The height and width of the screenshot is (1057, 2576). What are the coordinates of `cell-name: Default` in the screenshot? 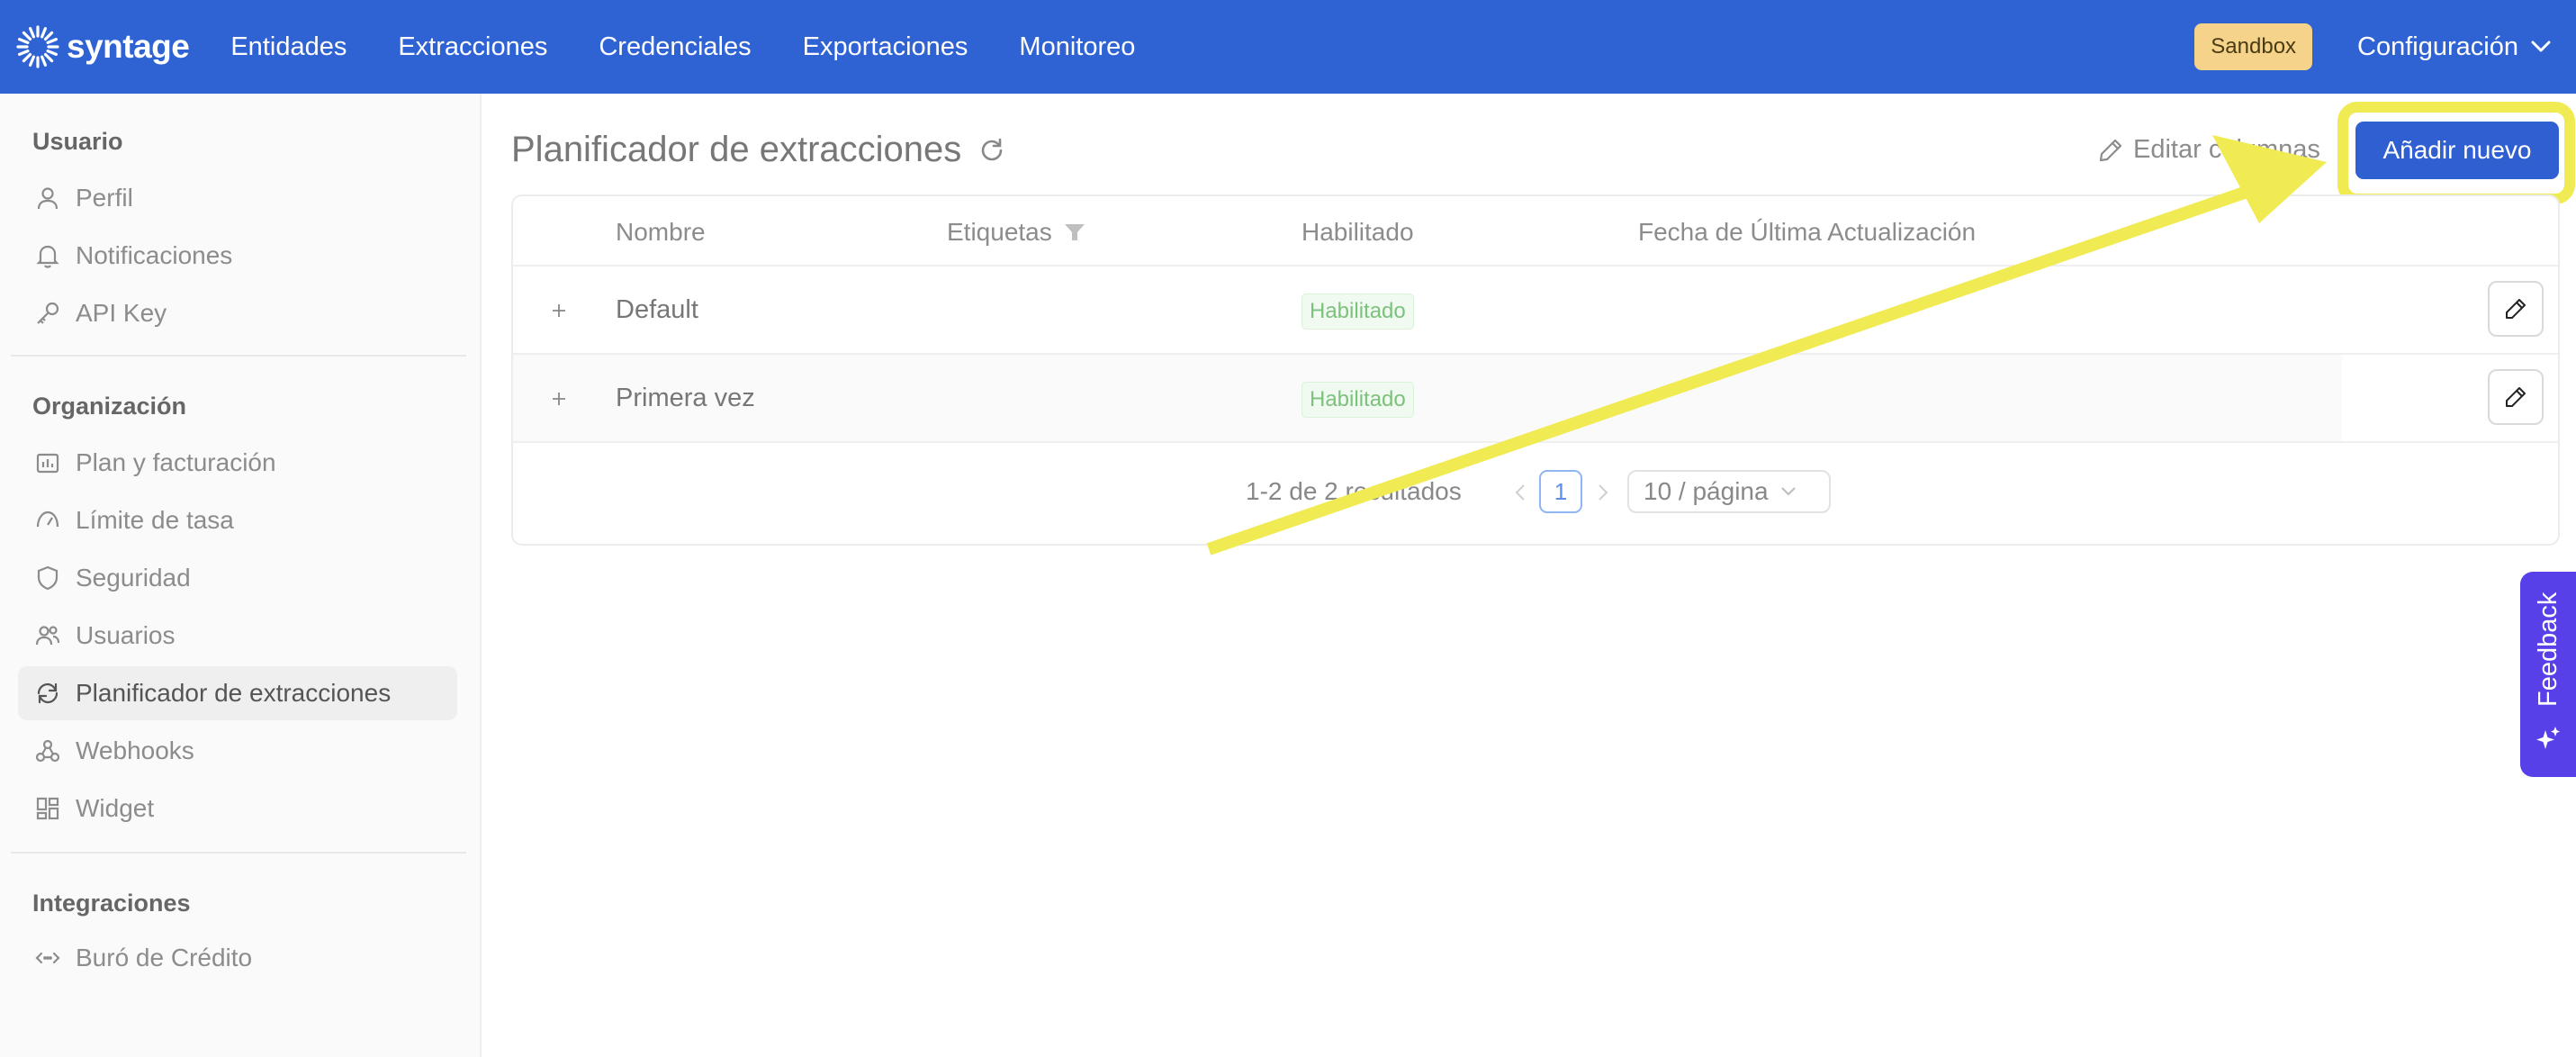 It's located at (657, 309).